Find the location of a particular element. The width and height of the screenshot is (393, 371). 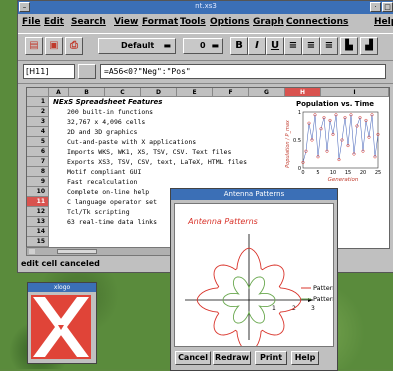

row-header: 4 is located at coordinates (38, 132).